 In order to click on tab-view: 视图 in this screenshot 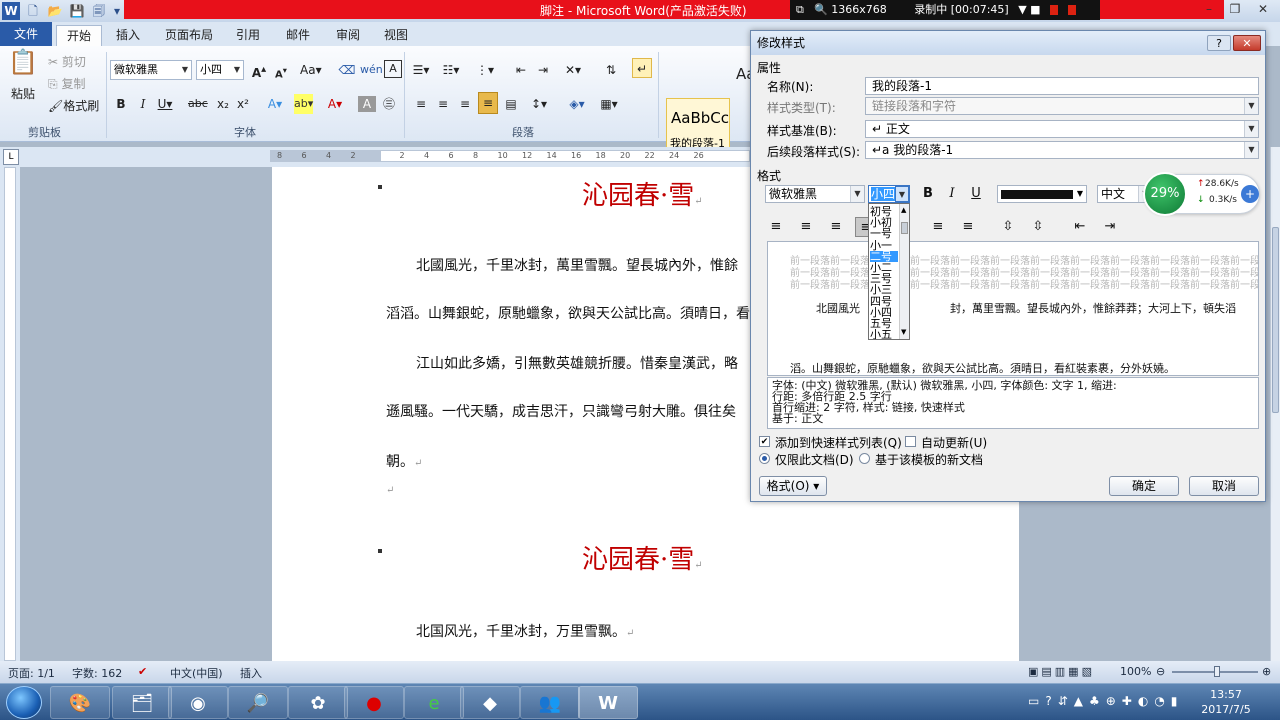, I will do `click(396, 35)`.